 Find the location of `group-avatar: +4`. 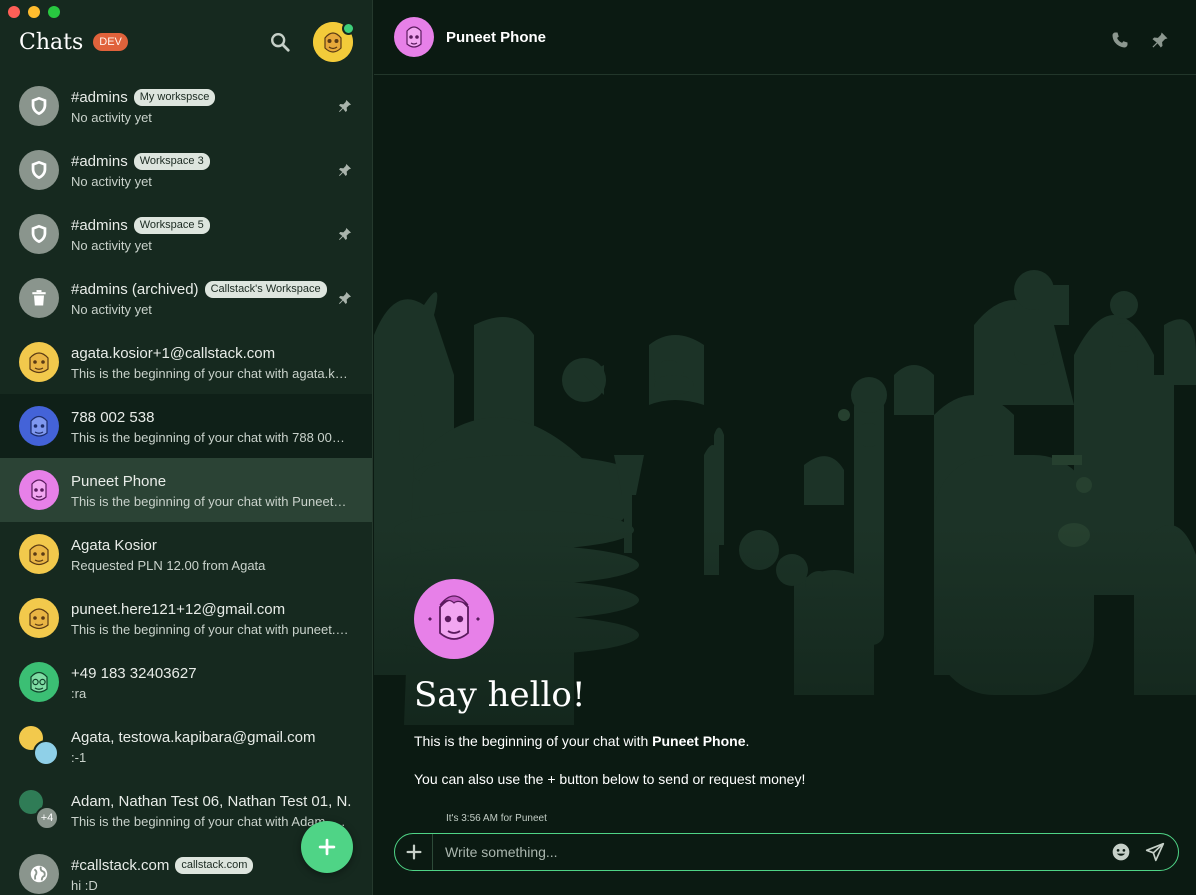

group-avatar: +4 is located at coordinates (39, 810).